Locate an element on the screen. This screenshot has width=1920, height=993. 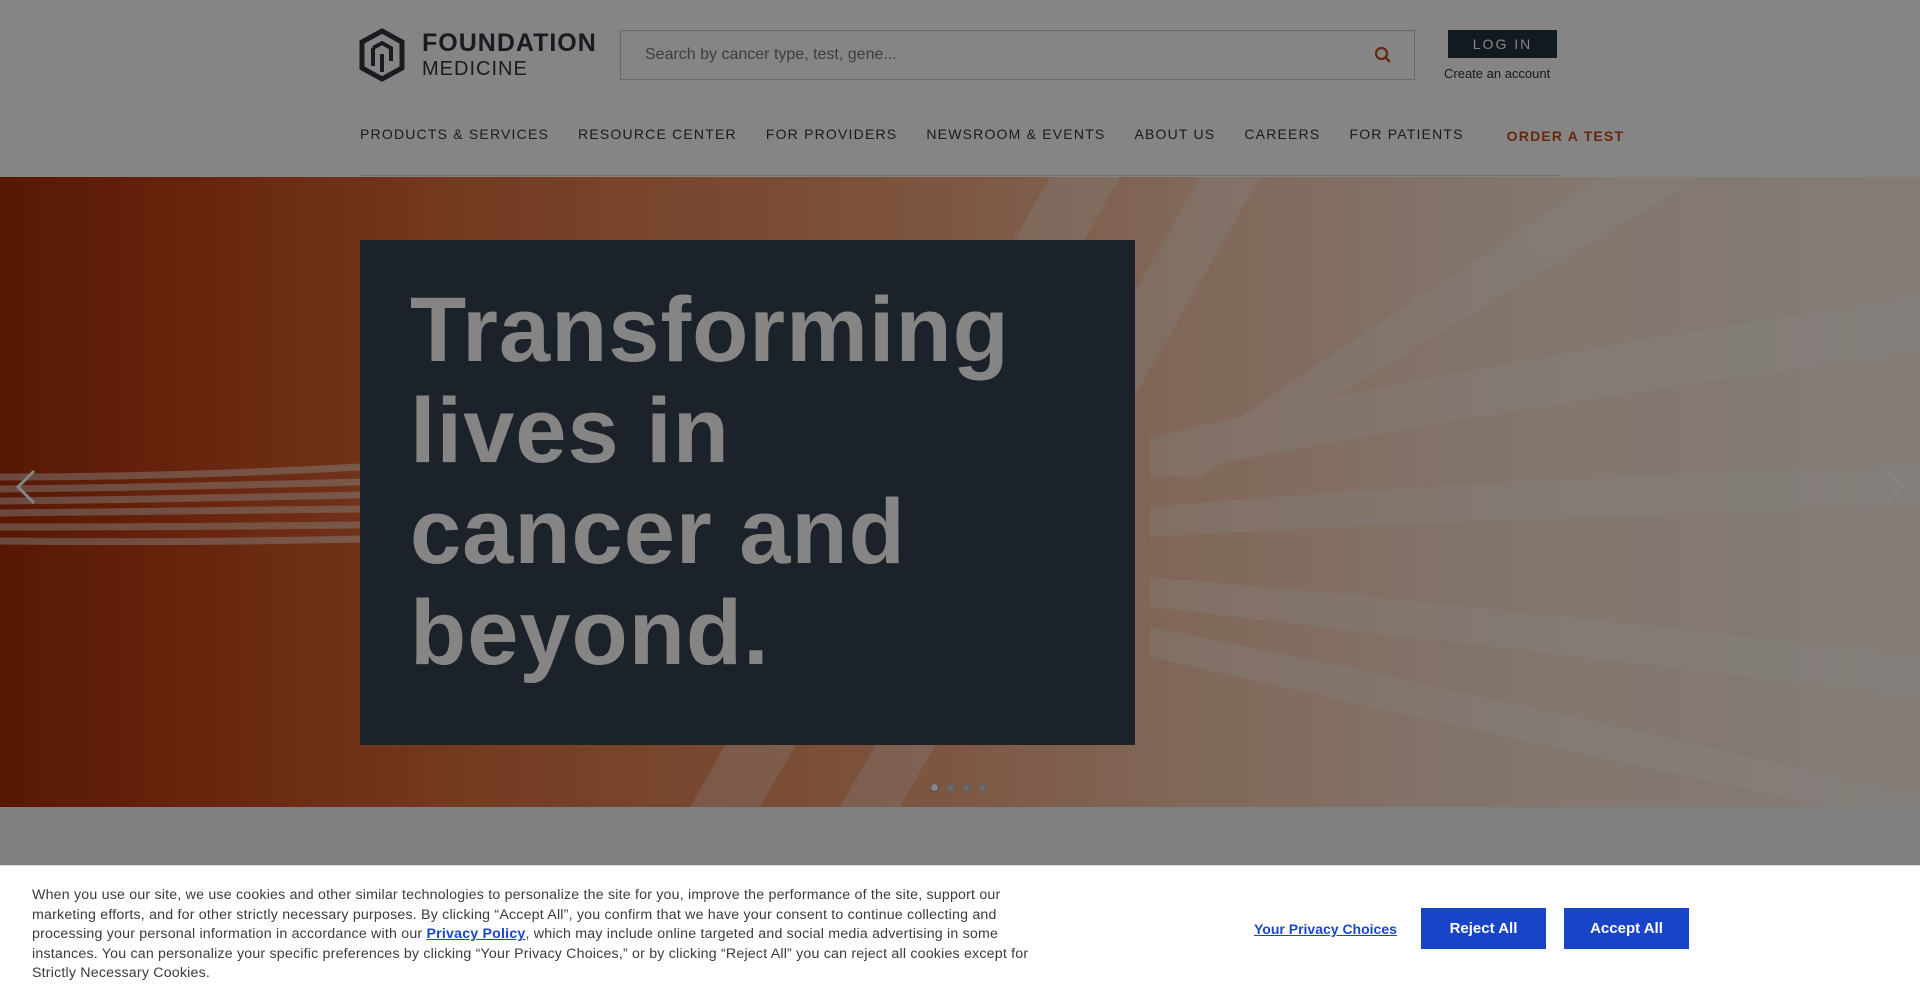
privacy-choices-link: Your Privacy Choices is located at coordinates (1325, 929).